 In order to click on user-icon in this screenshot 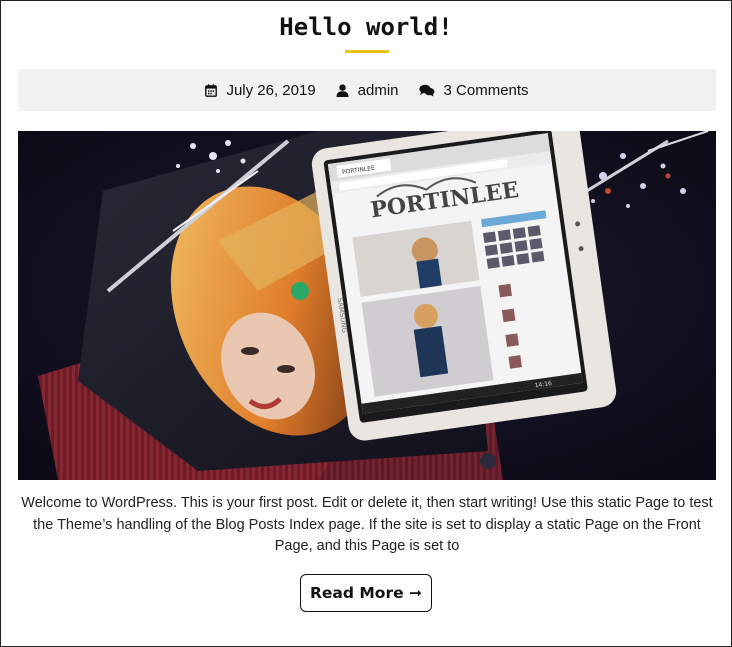, I will do `click(342, 90)`.